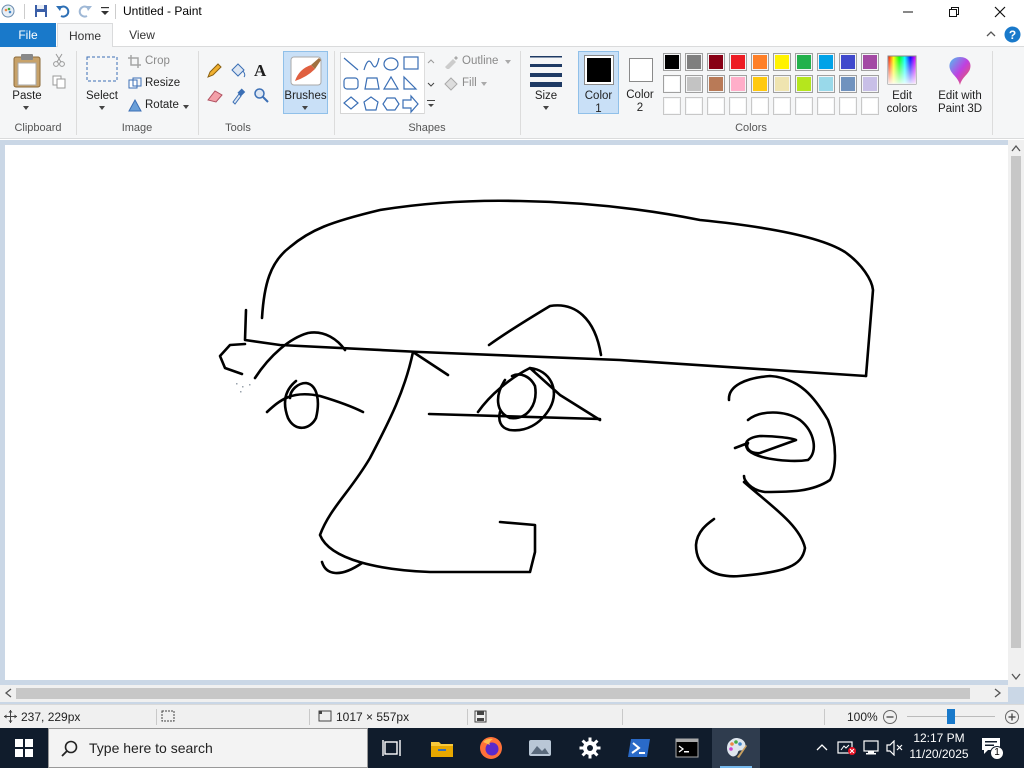 The height and width of the screenshot is (768, 1024). Describe the element at coordinates (442, 748) in the screenshot. I see `file-explorer-taskbar-button` at that location.